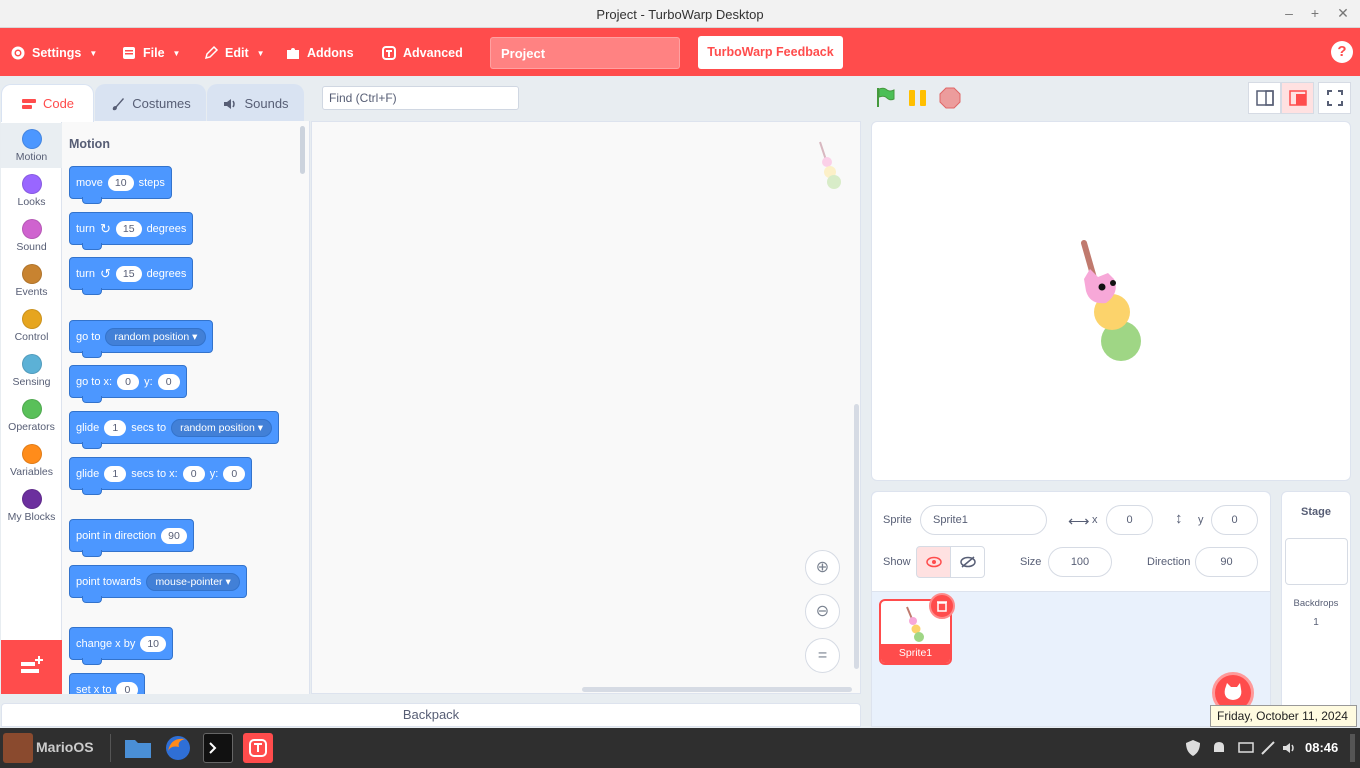  Describe the element at coordinates (1352, 748) in the screenshot. I see `show-desktop-button` at that location.